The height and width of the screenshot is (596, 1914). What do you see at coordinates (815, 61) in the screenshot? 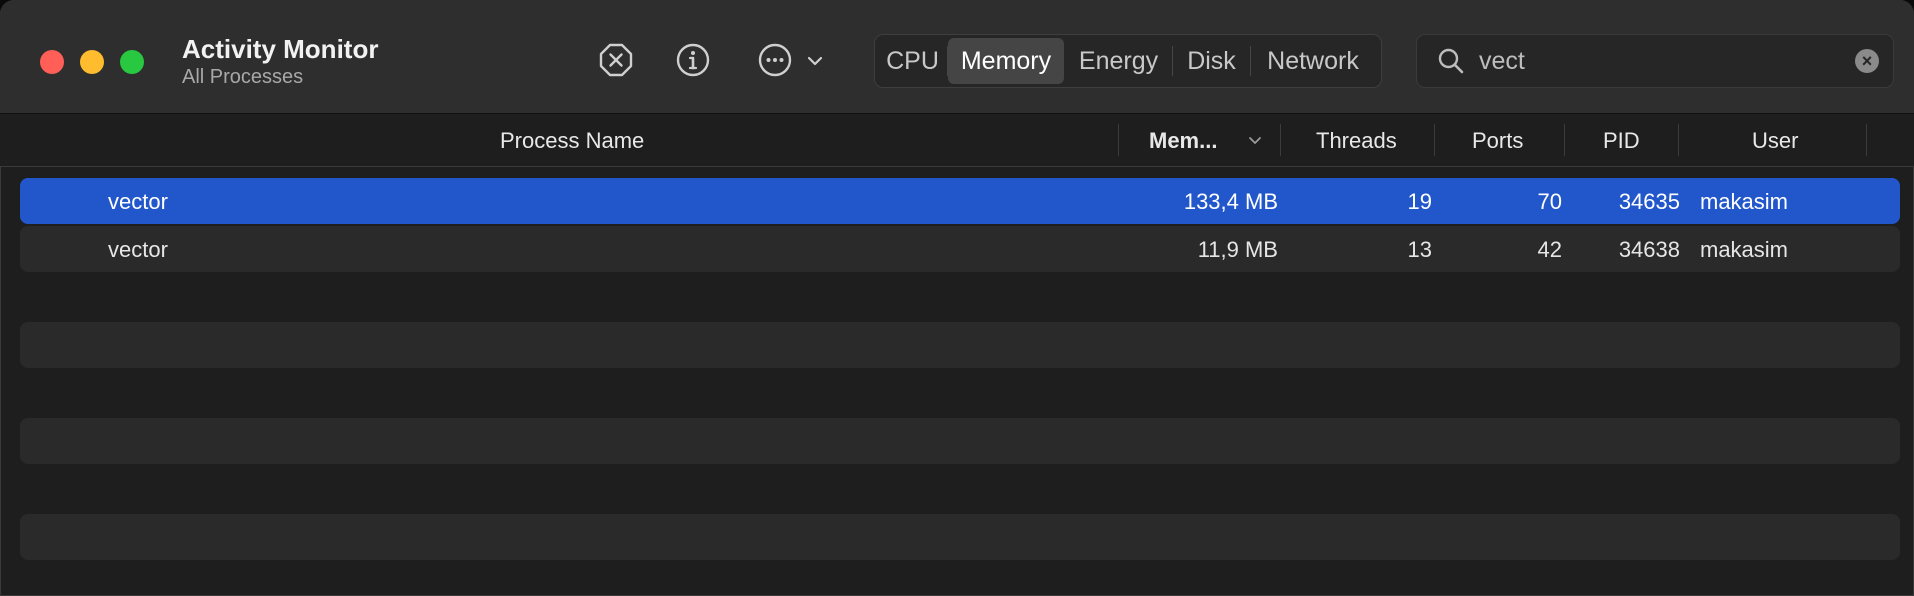
I see `chevron-down-icon` at bounding box center [815, 61].